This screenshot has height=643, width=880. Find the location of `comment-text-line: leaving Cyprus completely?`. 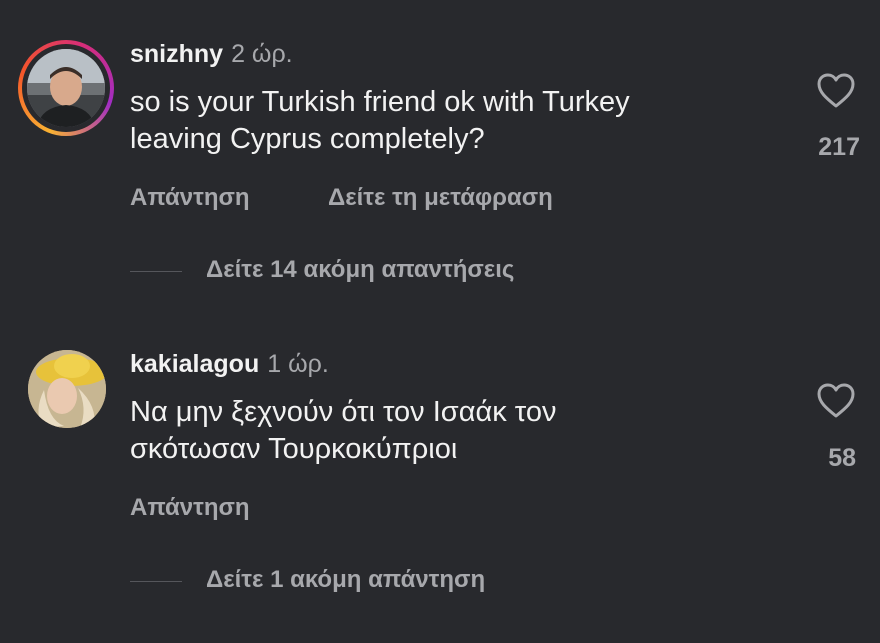

comment-text-line: leaving Cyprus completely? is located at coordinates (307, 139).